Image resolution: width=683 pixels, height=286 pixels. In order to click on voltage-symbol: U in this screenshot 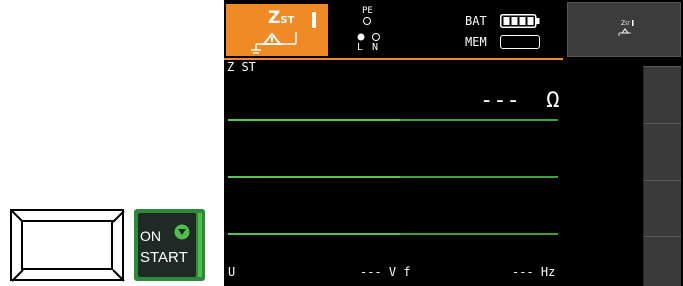, I will do `click(232, 272)`.